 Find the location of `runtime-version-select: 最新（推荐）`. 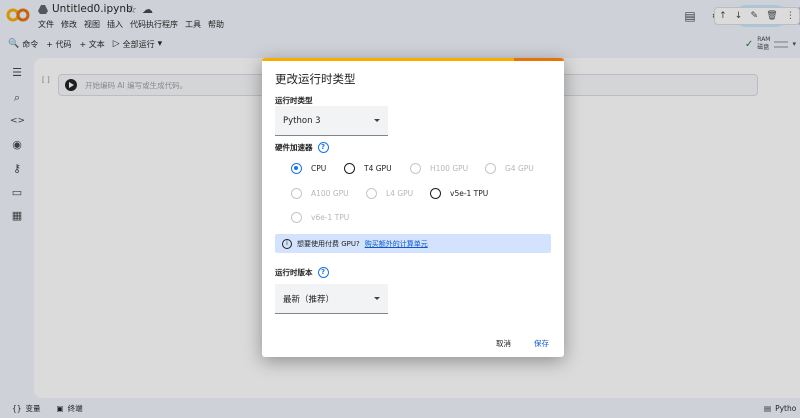

runtime-version-select: 最新（推荐） is located at coordinates (331, 299).